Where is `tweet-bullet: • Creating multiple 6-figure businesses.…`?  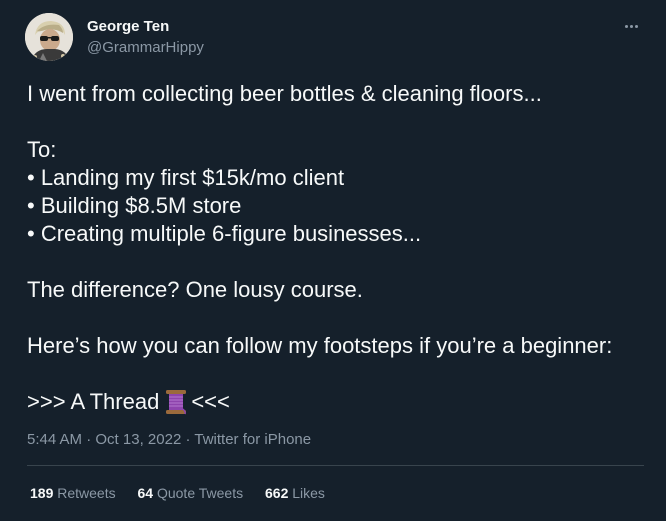
tweet-bullet: • Creating multiple 6-figure businesses.… is located at coordinates (224, 233).